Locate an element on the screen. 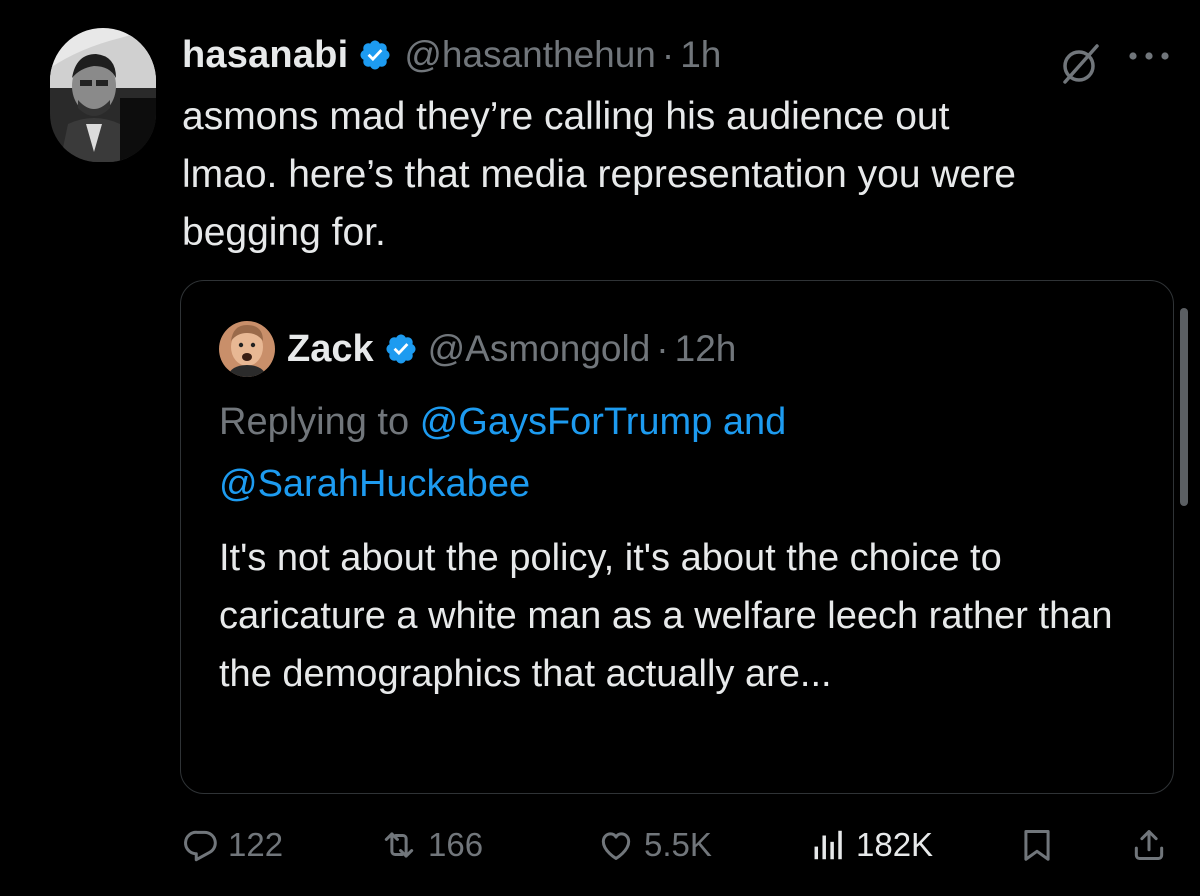 This screenshot has width=1200, height=896. quoted-timestamp: 12h is located at coordinates (706, 349).